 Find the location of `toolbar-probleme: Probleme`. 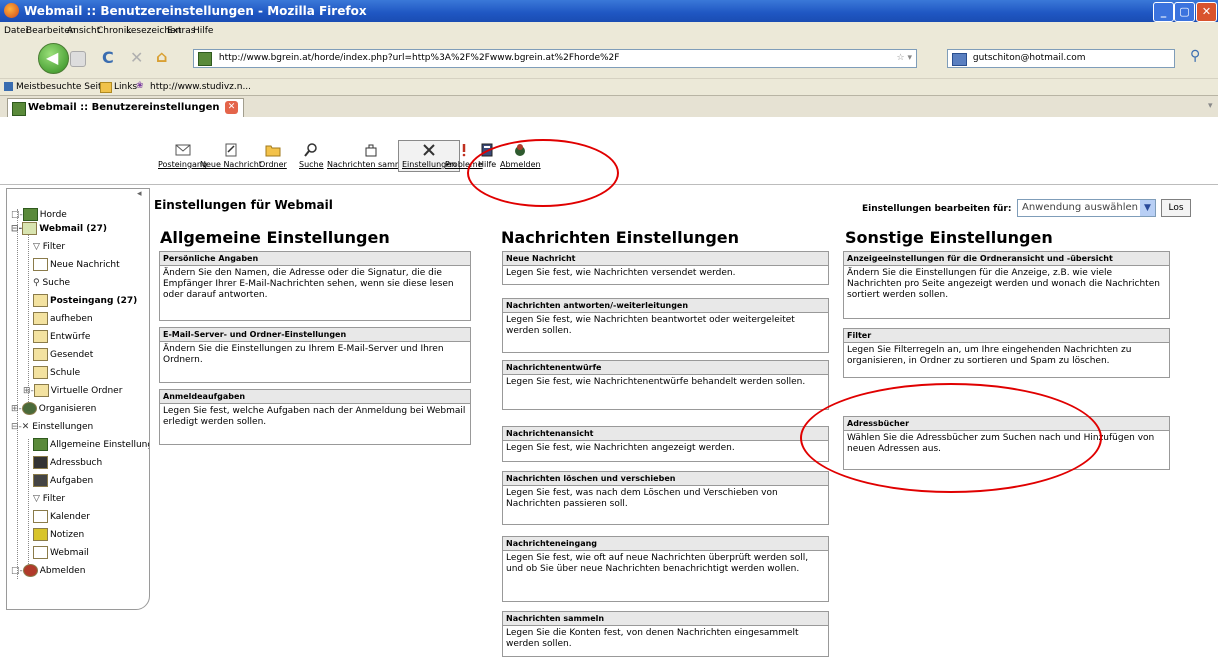

toolbar-probleme: Probleme is located at coordinates (464, 156).